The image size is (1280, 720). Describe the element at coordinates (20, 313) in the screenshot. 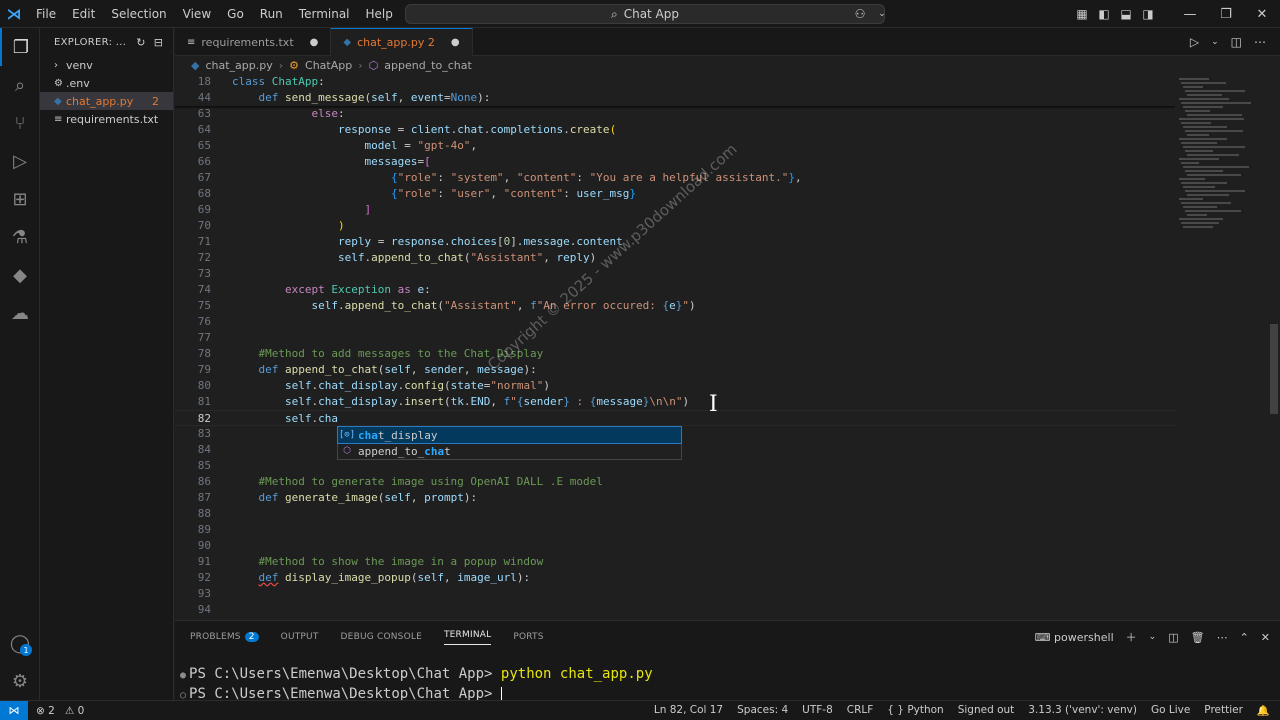

I see `docker-icon: ☁` at that location.